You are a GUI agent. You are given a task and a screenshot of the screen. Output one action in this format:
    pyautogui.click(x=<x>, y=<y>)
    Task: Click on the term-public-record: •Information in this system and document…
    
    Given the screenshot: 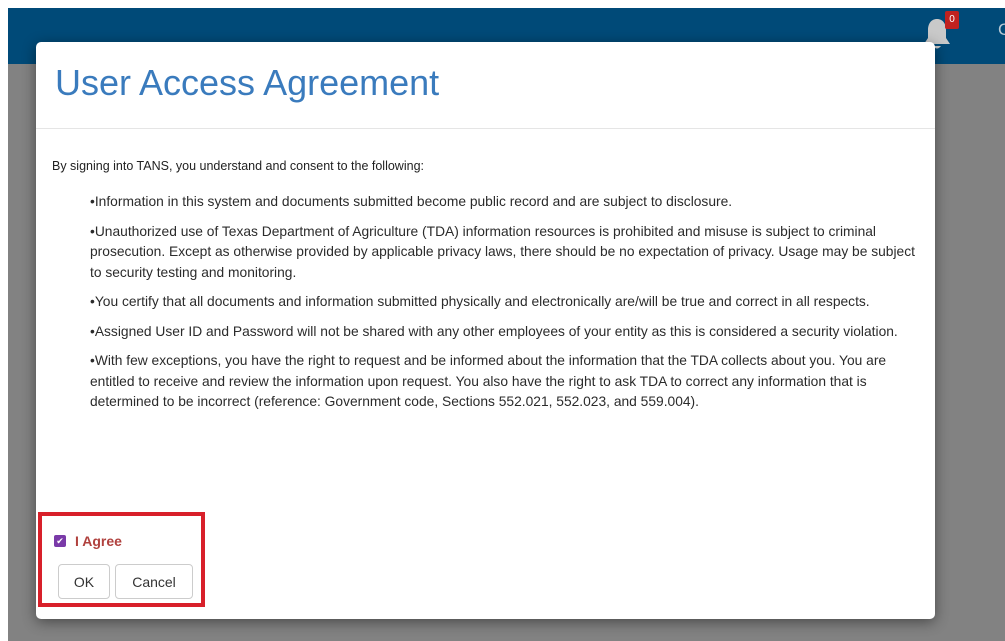 What is the action you would take?
    pyautogui.click(x=411, y=201)
    